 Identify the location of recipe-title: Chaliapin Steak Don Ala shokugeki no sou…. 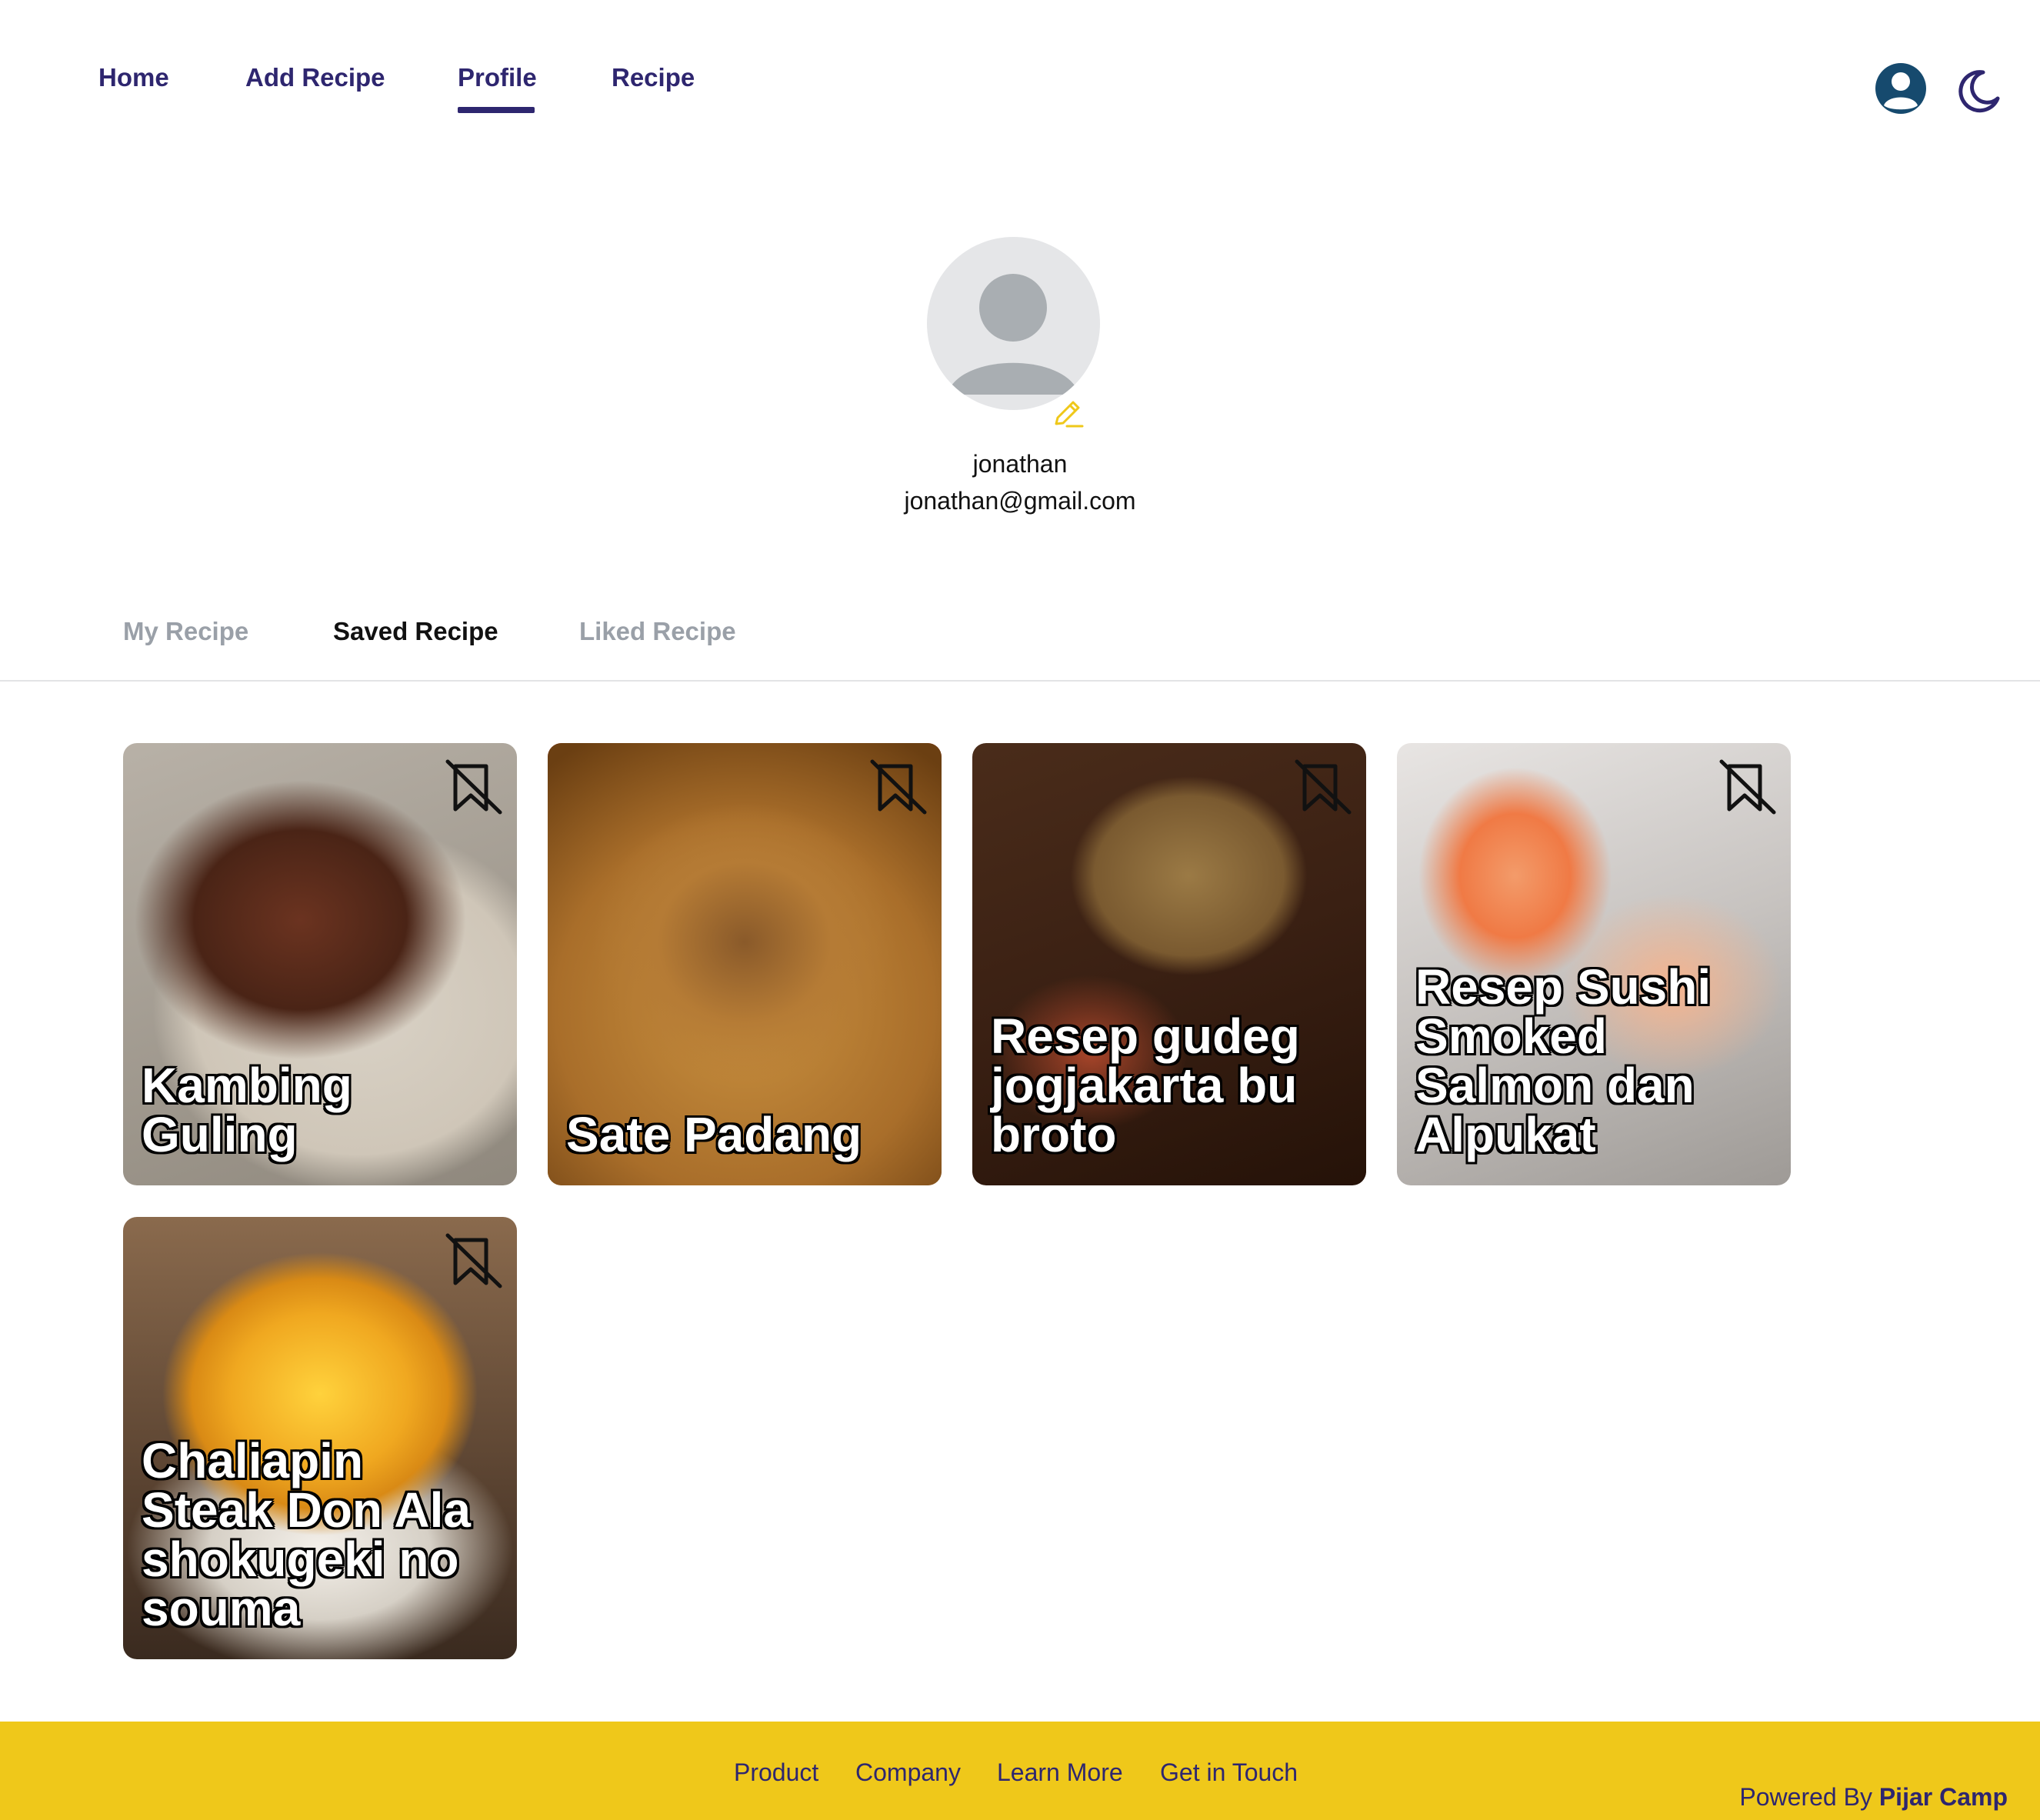
(306, 1535).